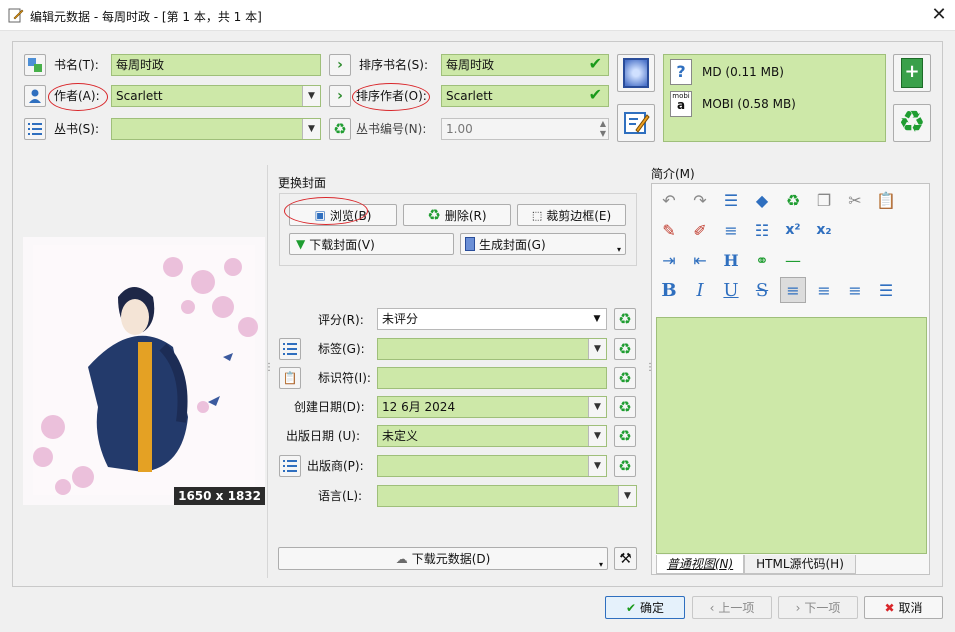 The height and width of the screenshot is (632, 955). What do you see at coordinates (571, 215) in the screenshot?
I see `trim-cover-button: ⬚ 裁剪边框(E)` at bounding box center [571, 215].